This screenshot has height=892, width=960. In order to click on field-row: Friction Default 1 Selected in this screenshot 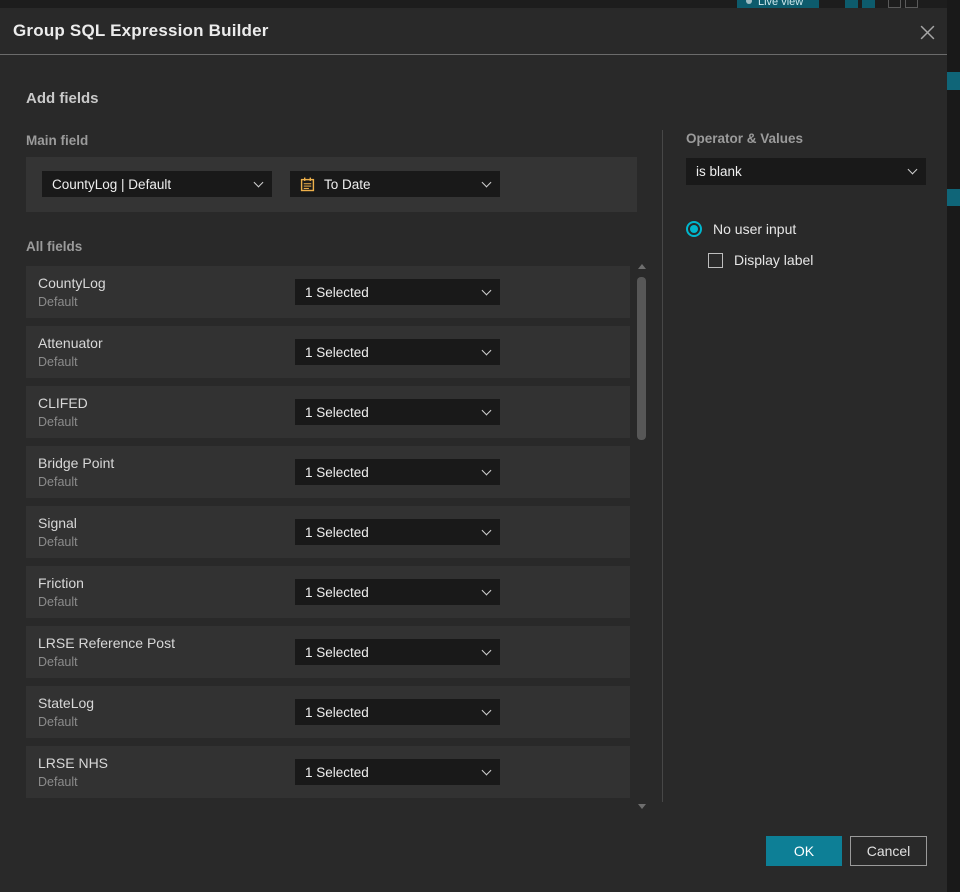, I will do `click(328, 592)`.